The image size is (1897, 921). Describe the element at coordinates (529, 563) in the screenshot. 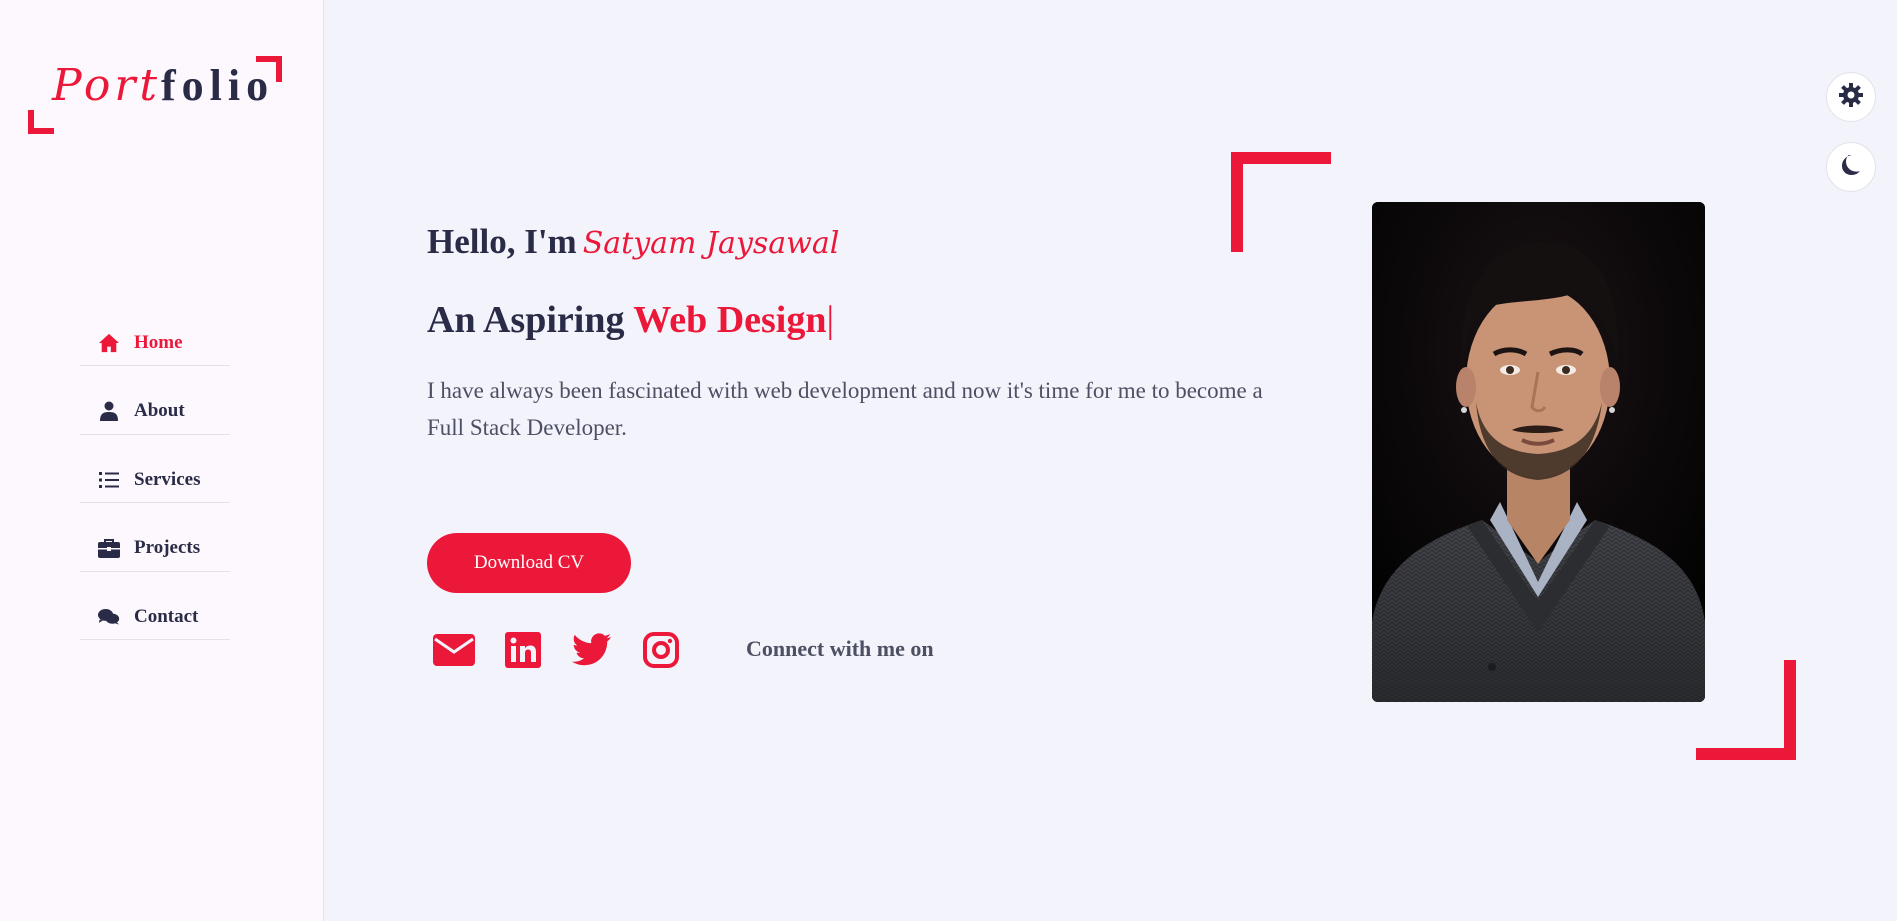

I see `download-cv-button: Download CV` at that location.